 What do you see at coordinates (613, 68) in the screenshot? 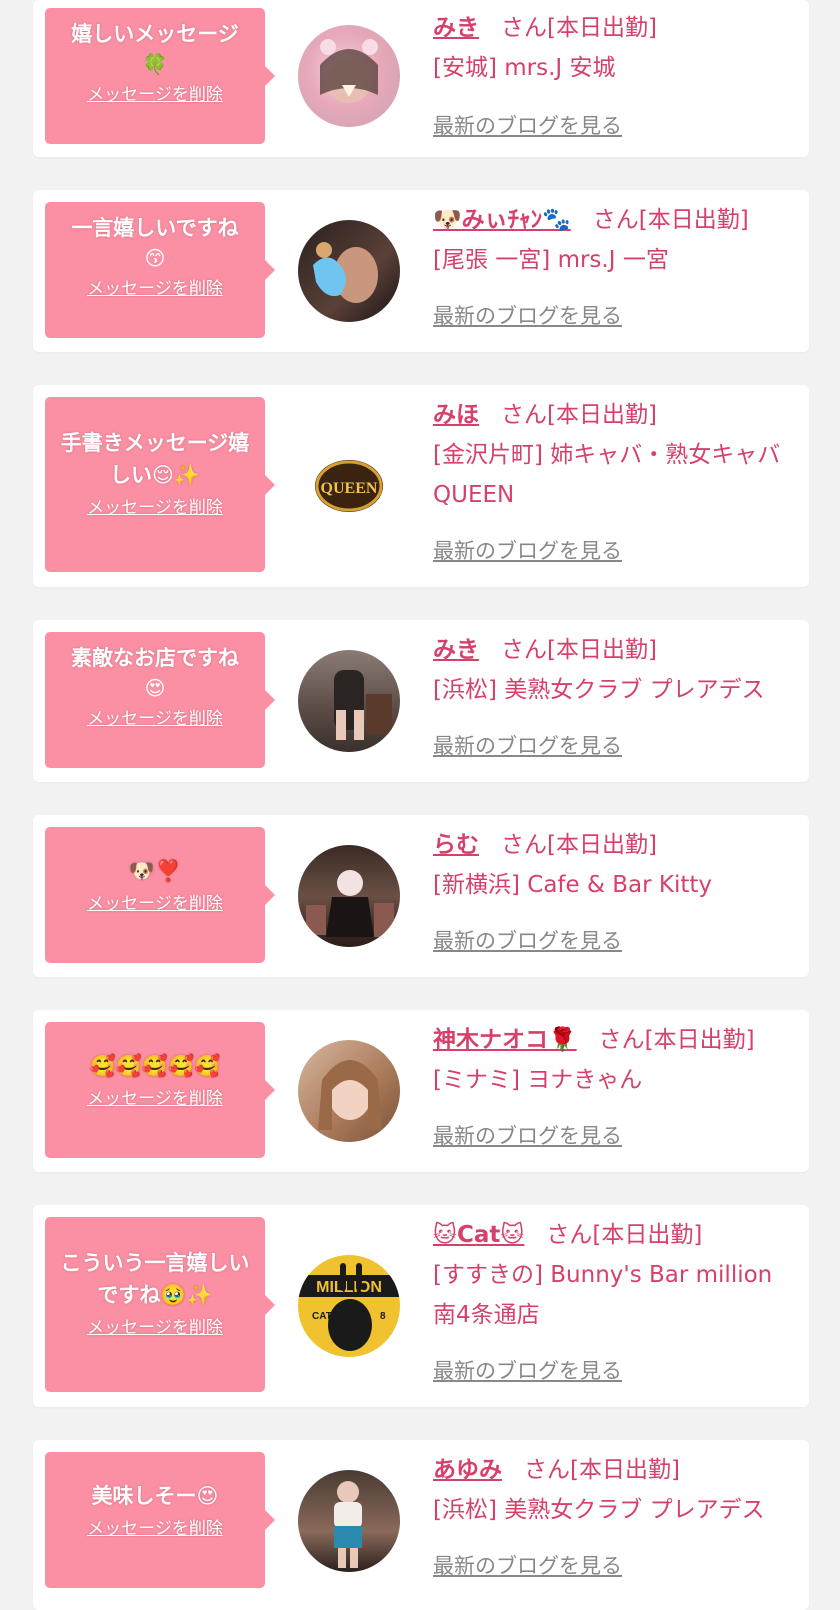
I see `shop-name: [安城] mrs.J 安城` at bounding box center [613, 68].